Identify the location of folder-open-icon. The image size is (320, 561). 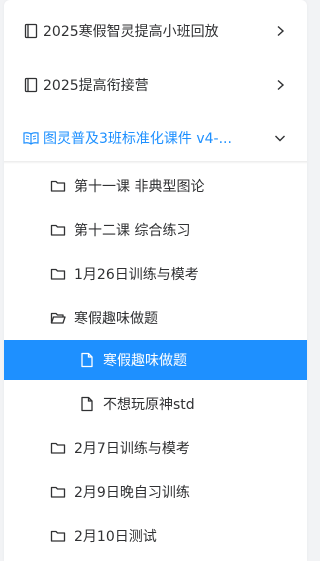
(58, 318).